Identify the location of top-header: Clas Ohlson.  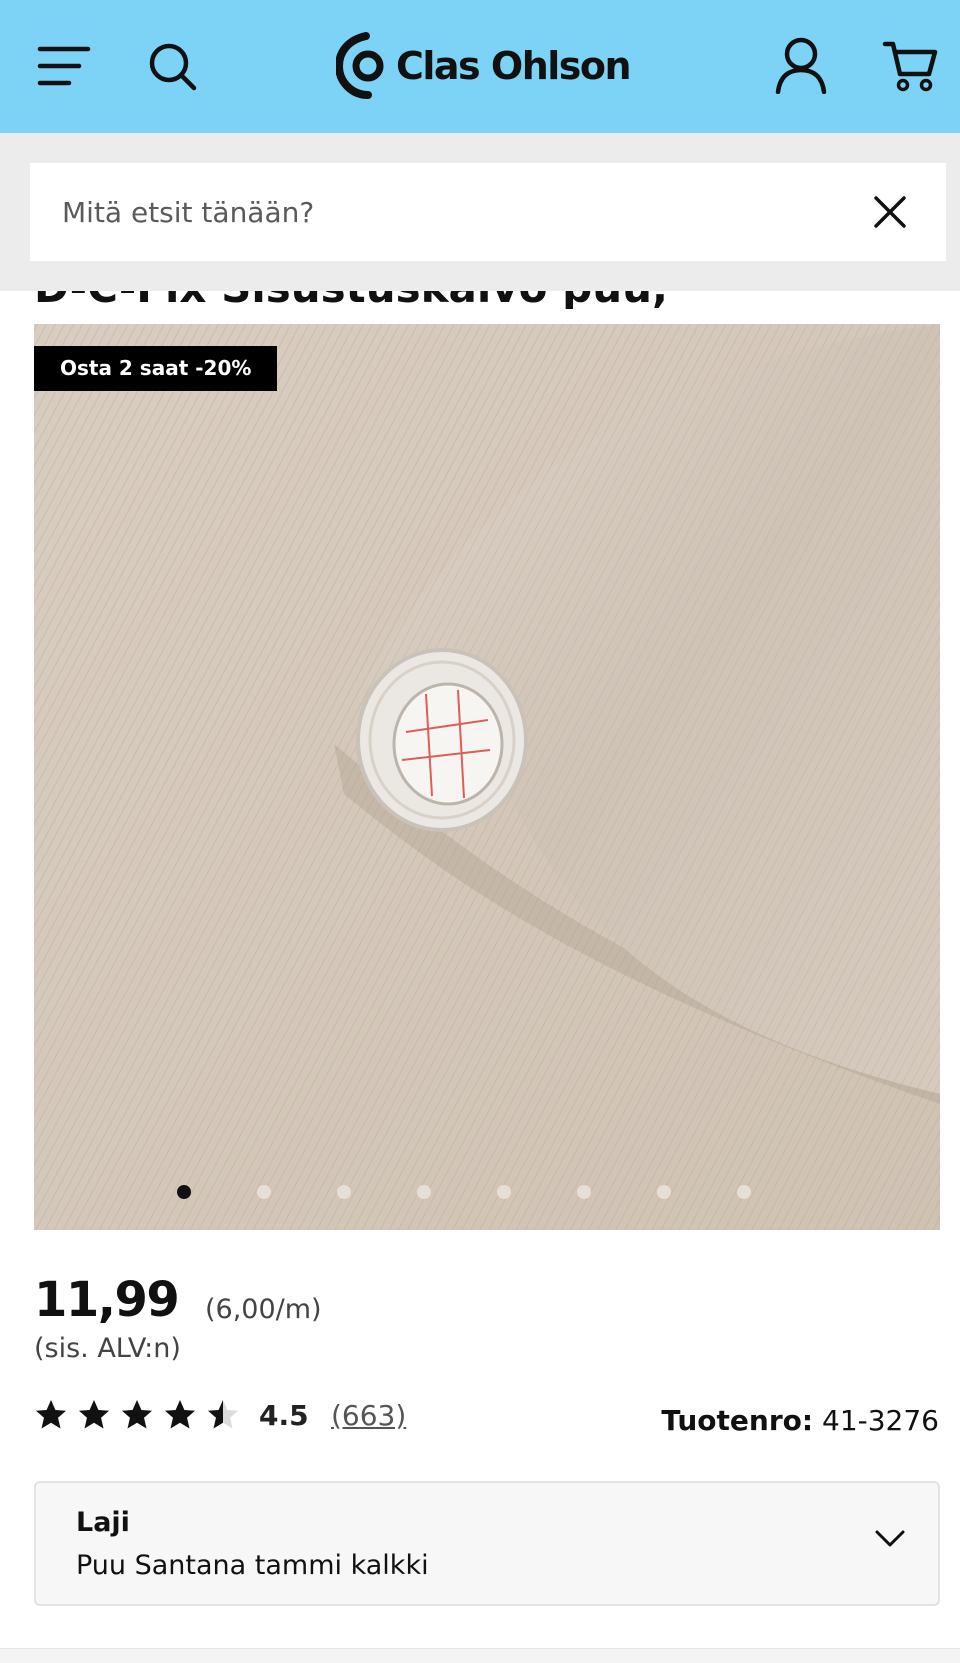
(480, 66).